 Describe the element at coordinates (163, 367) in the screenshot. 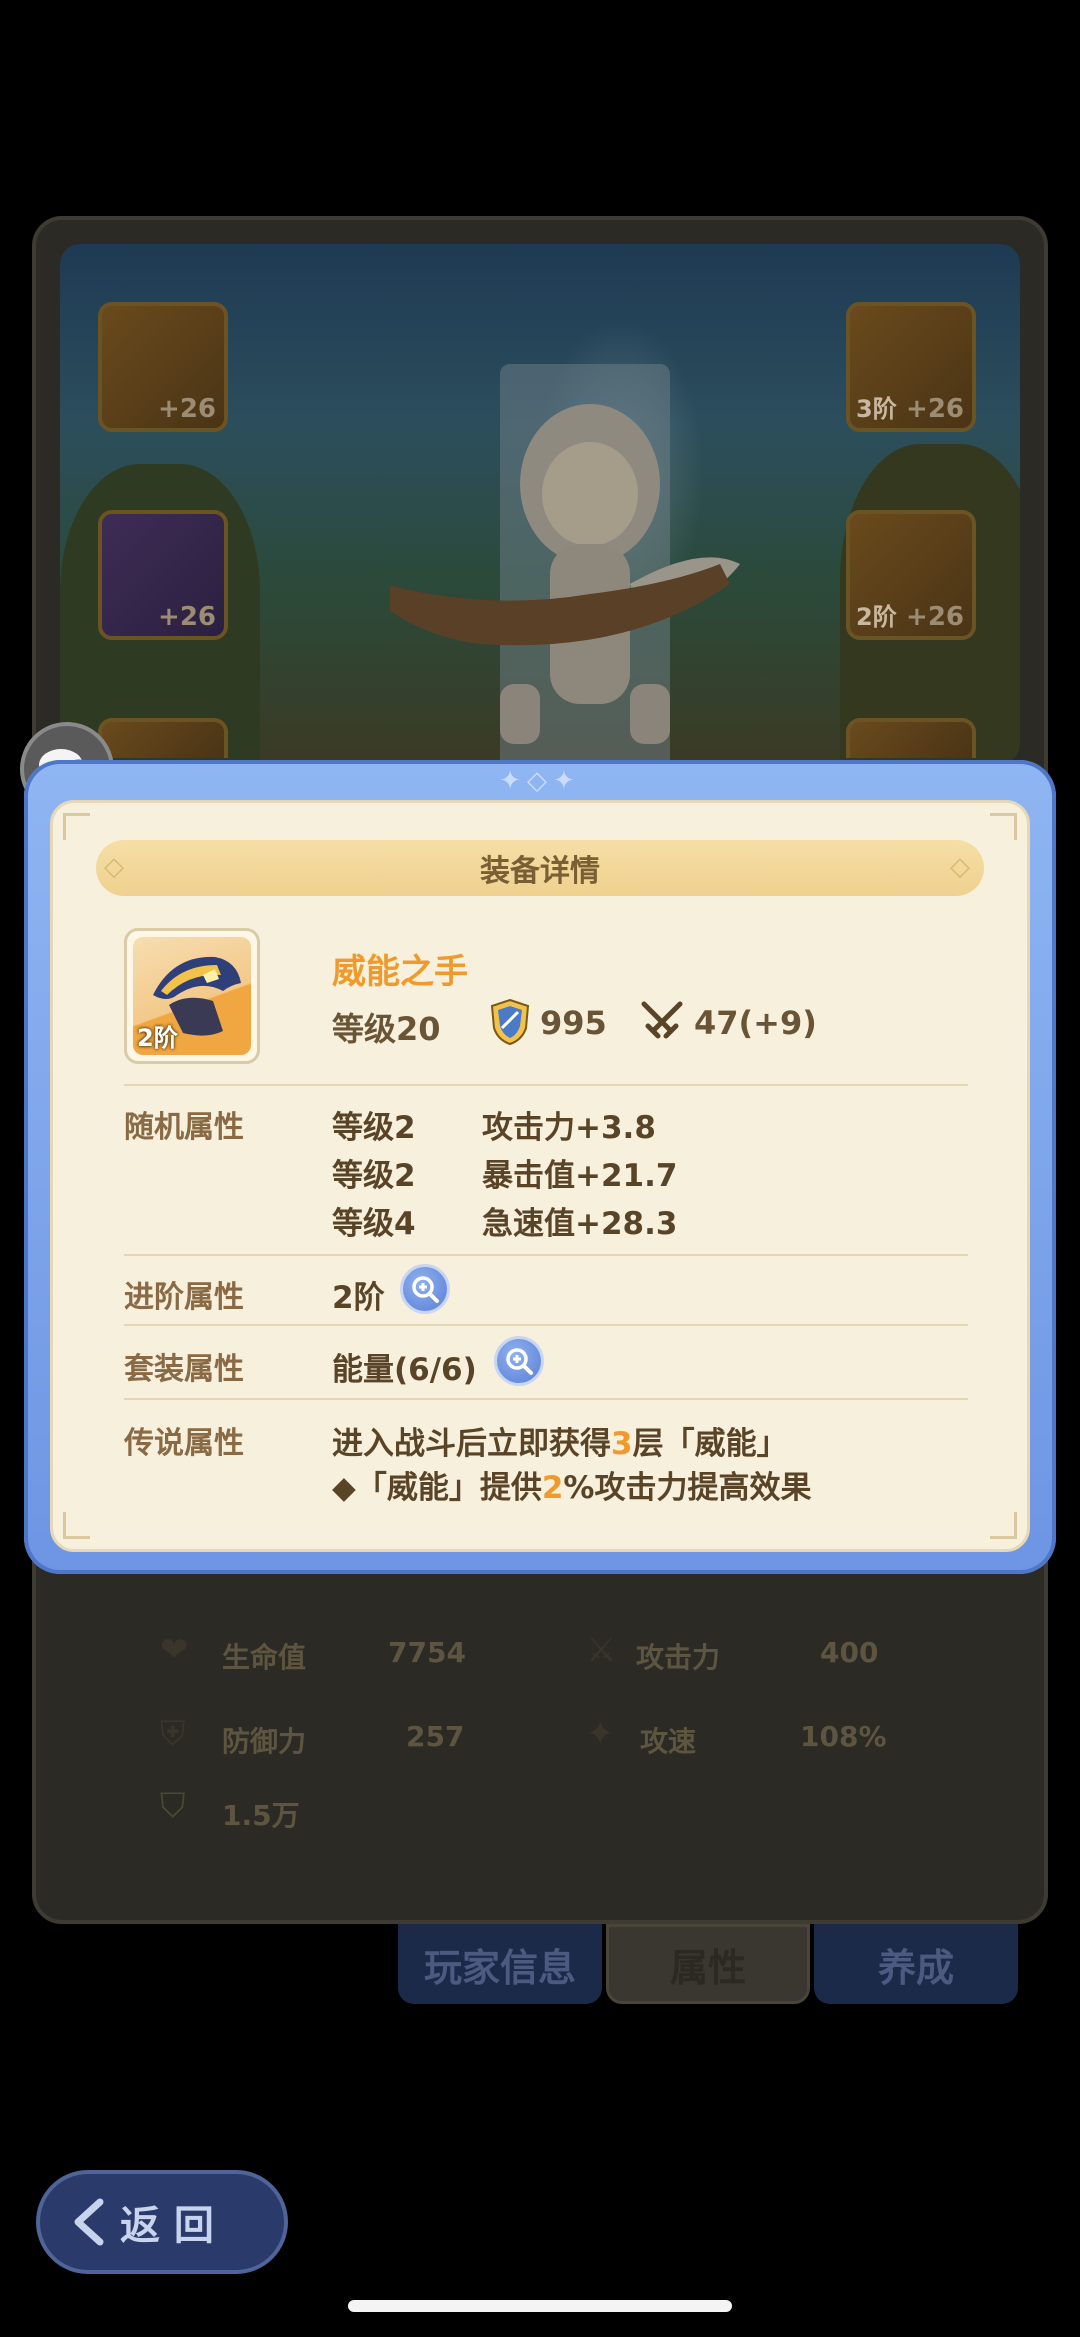

I see `equipment-slot-weapon: +26` at that location.